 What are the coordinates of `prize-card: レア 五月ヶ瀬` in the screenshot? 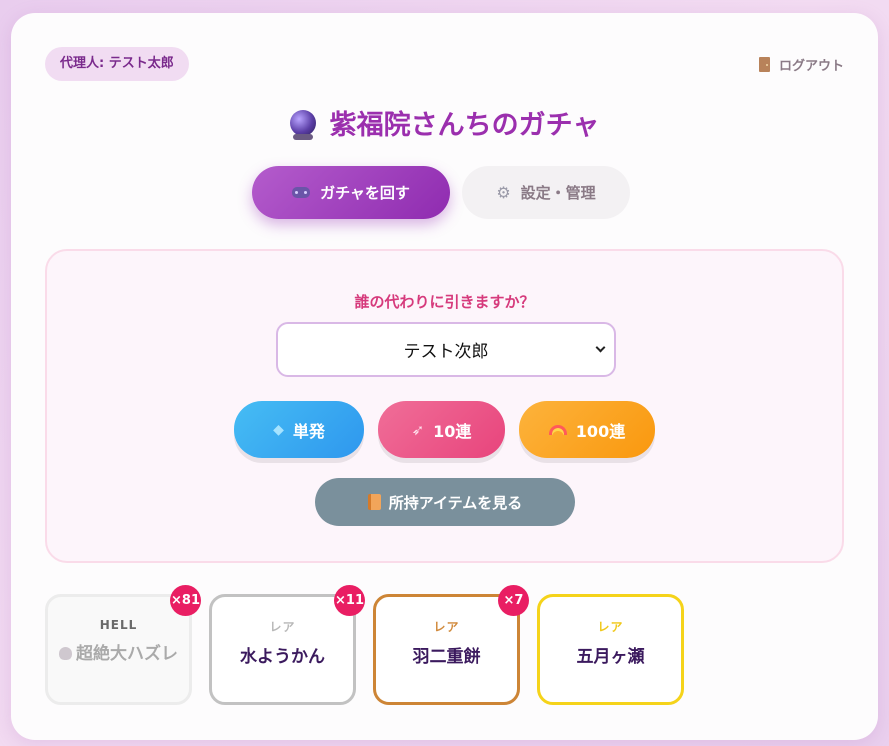 It's located at (610, 649).